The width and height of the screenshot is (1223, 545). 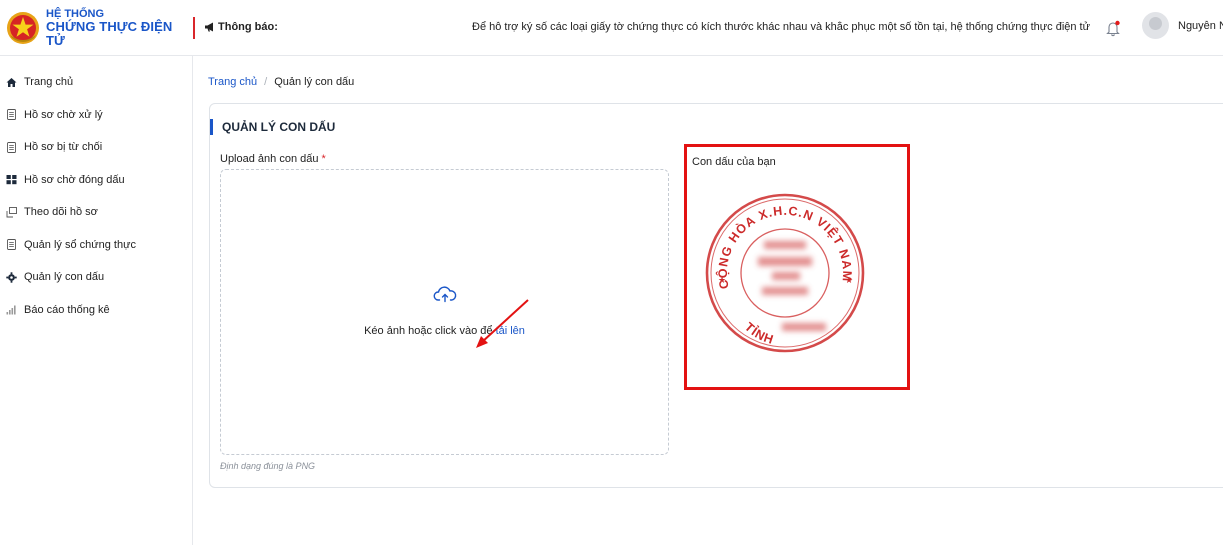 I want to click on sidebar-item-registry: Quản lý sổ chứng thực, so click(x=96, y=245).